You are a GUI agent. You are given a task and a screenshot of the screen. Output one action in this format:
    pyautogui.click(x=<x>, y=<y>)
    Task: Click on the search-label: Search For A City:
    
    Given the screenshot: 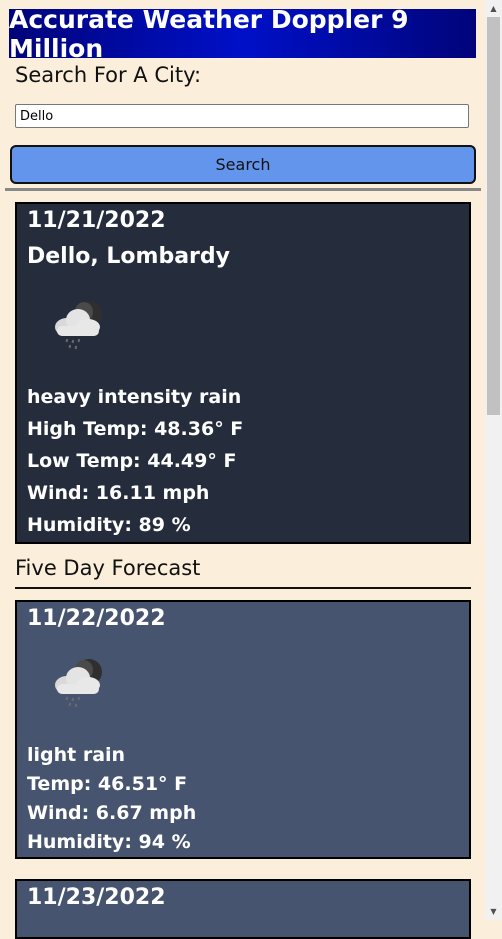 What is the action you would take?
    pyautogui.click(x=108, y=75)
    